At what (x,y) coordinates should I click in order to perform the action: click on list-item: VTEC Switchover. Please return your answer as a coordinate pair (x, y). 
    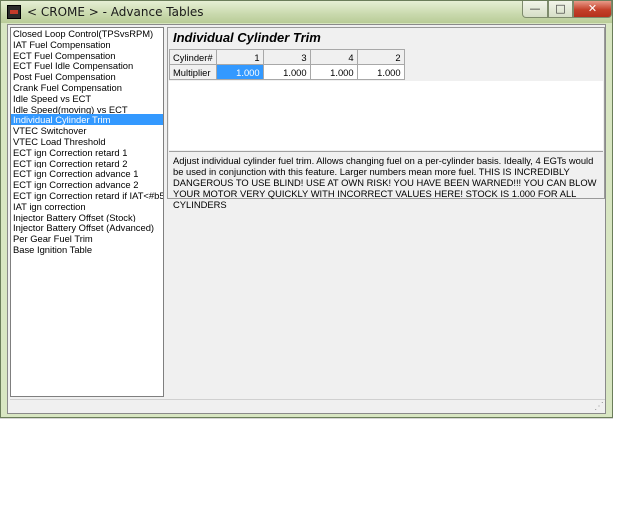
    Looking at the image, I should click on (87, 130).